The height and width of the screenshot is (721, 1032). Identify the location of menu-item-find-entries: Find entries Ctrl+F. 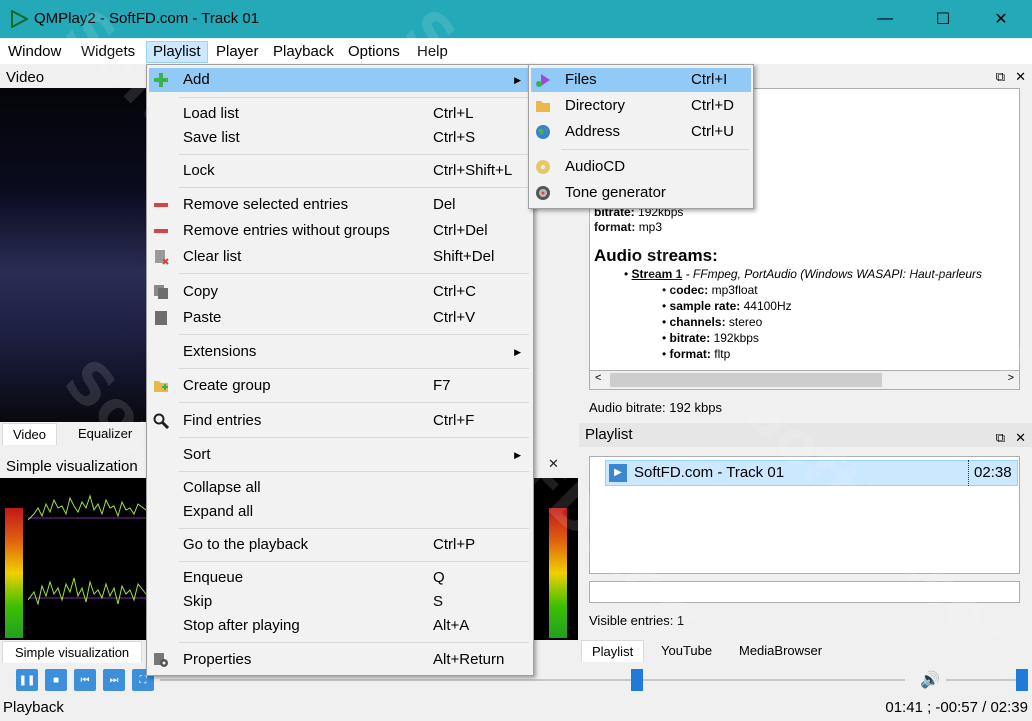
(340, 421).